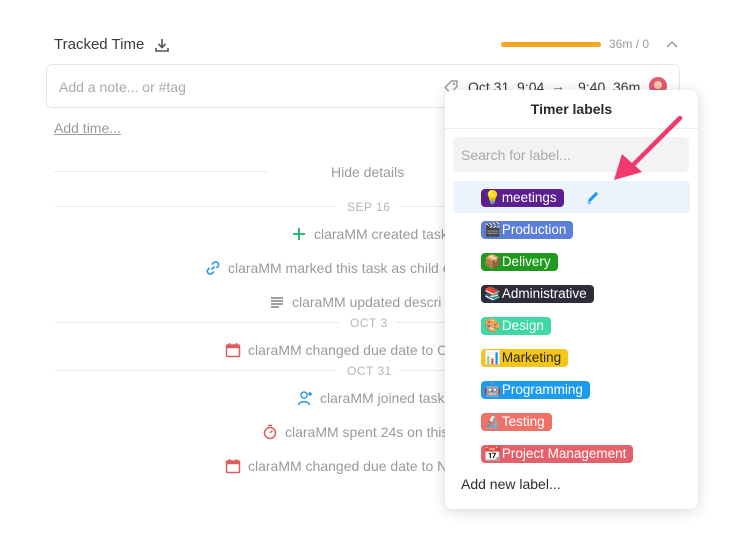  What do you see at coordinates (369, 371) in the screenshot?
I see `date-separator: OCT 31` at bounding box center [369, 371].